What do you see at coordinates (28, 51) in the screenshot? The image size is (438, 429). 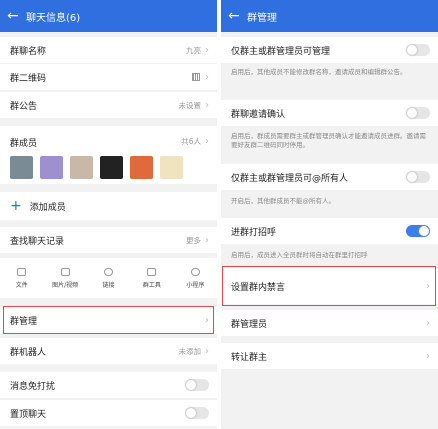 I see `group-name-label: 群聊名称` at bounding box center [28, 51].